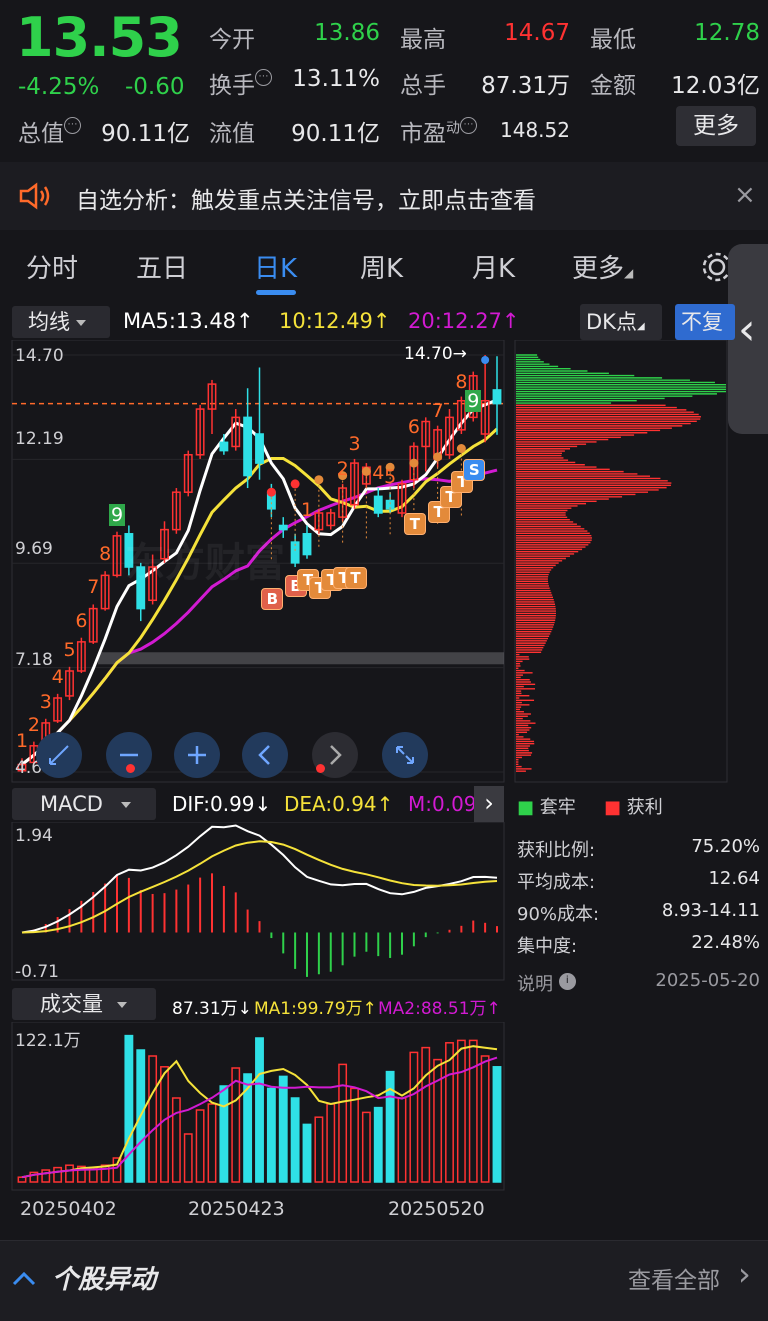 This screenshot has height=1321, width=768. Describe the element at coordinates (197, 755) in the screenshot. I see `zoom-in-button` at that location.